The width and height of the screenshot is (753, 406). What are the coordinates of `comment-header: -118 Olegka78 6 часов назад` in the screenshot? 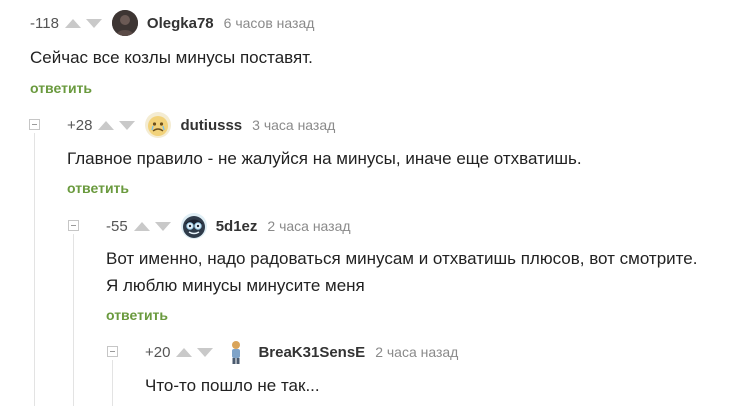 It's located at (172, 23).